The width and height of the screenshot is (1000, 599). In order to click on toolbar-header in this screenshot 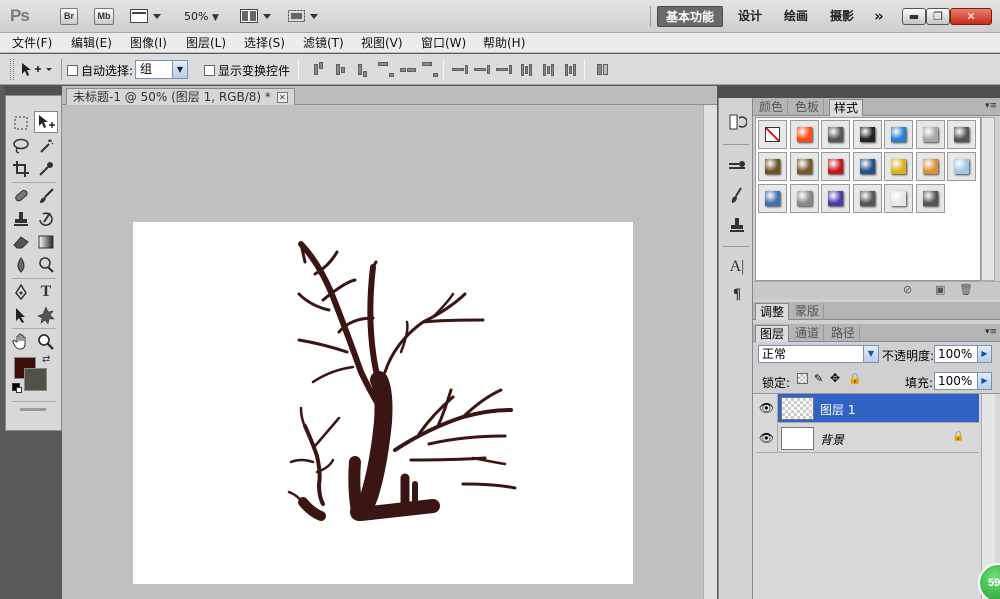, I will do `click(33, 90)`.